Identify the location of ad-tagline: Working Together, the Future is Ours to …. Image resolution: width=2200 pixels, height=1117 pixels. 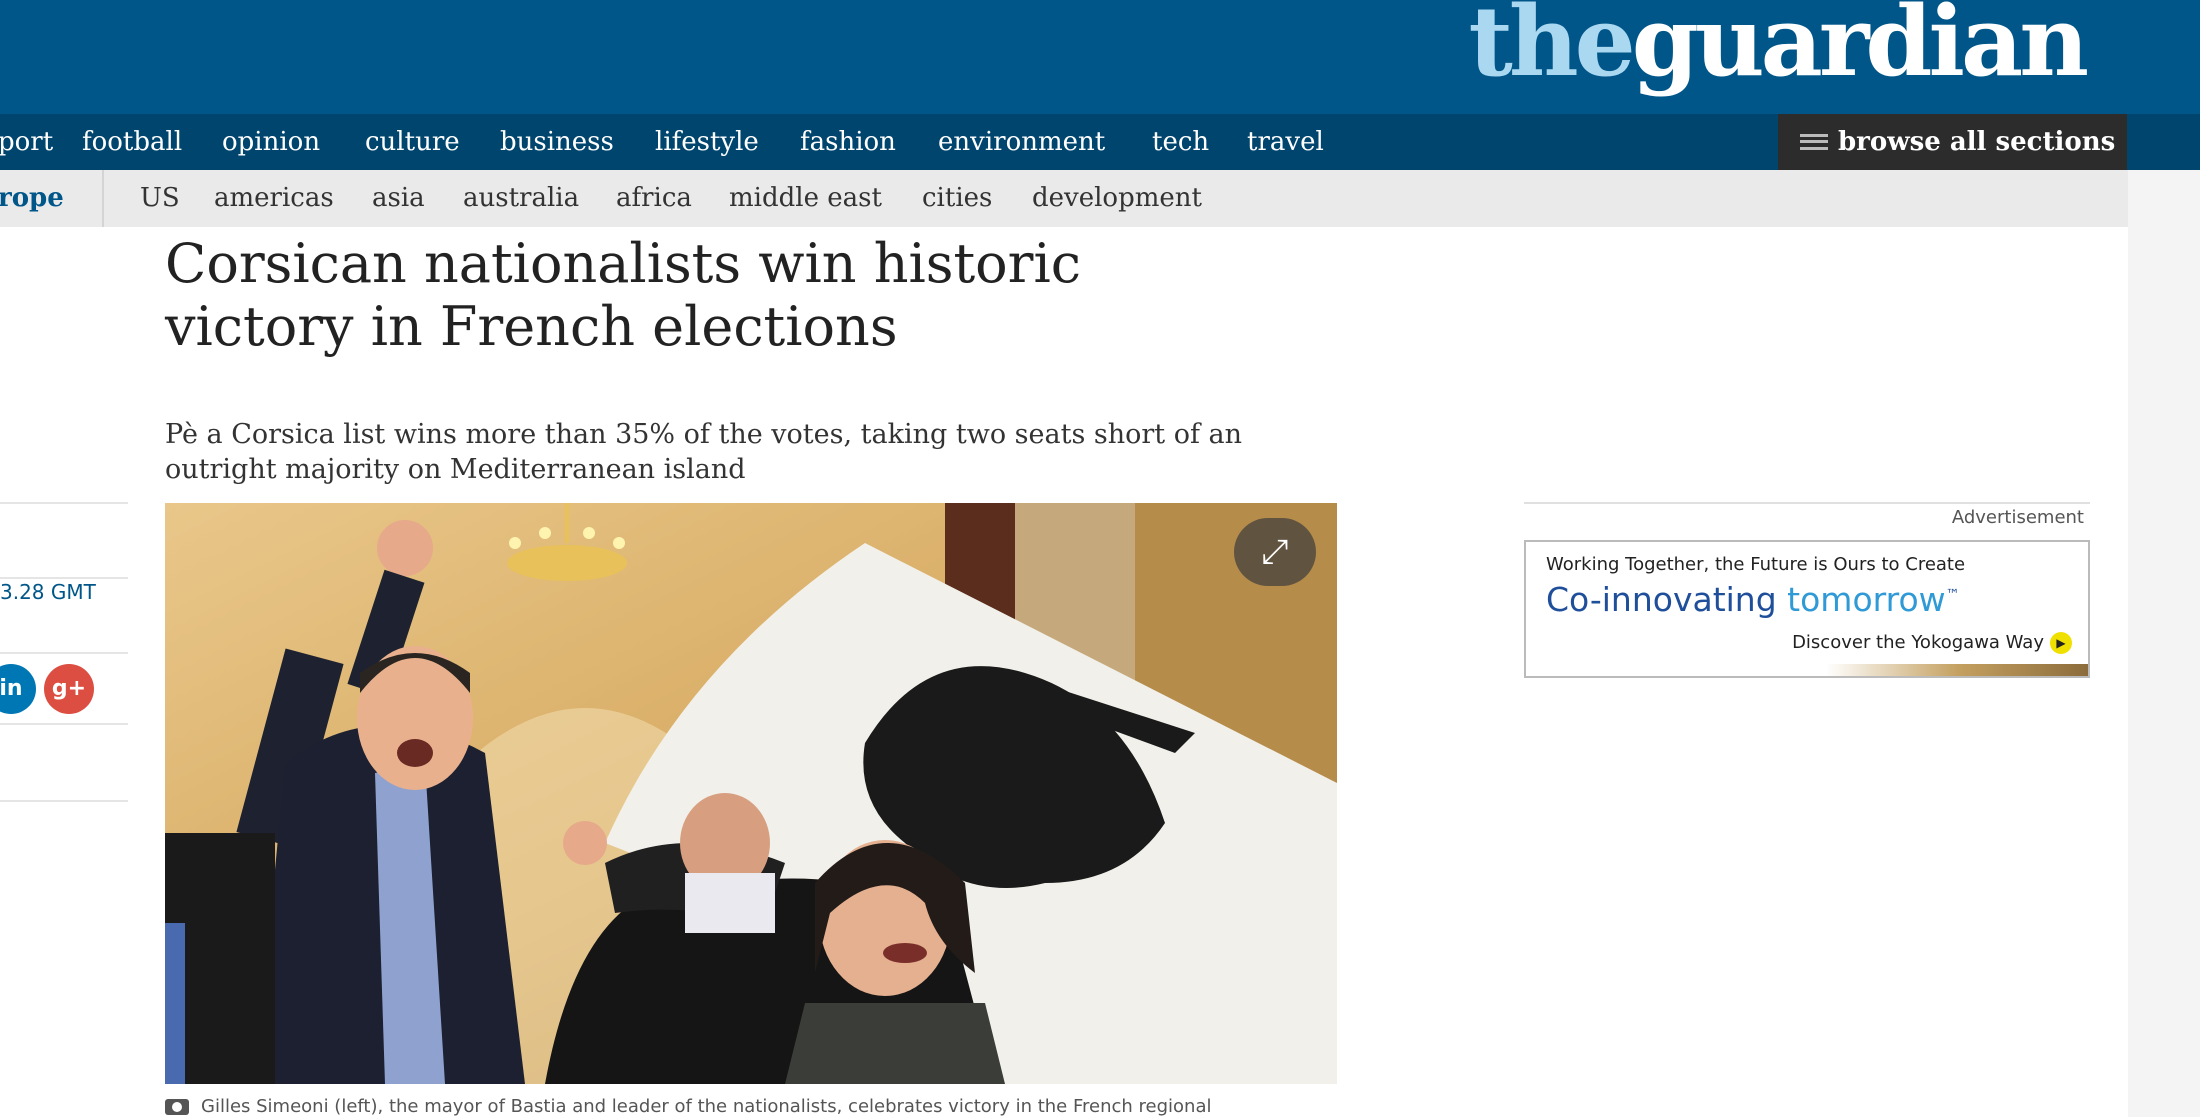
(1756, 564).